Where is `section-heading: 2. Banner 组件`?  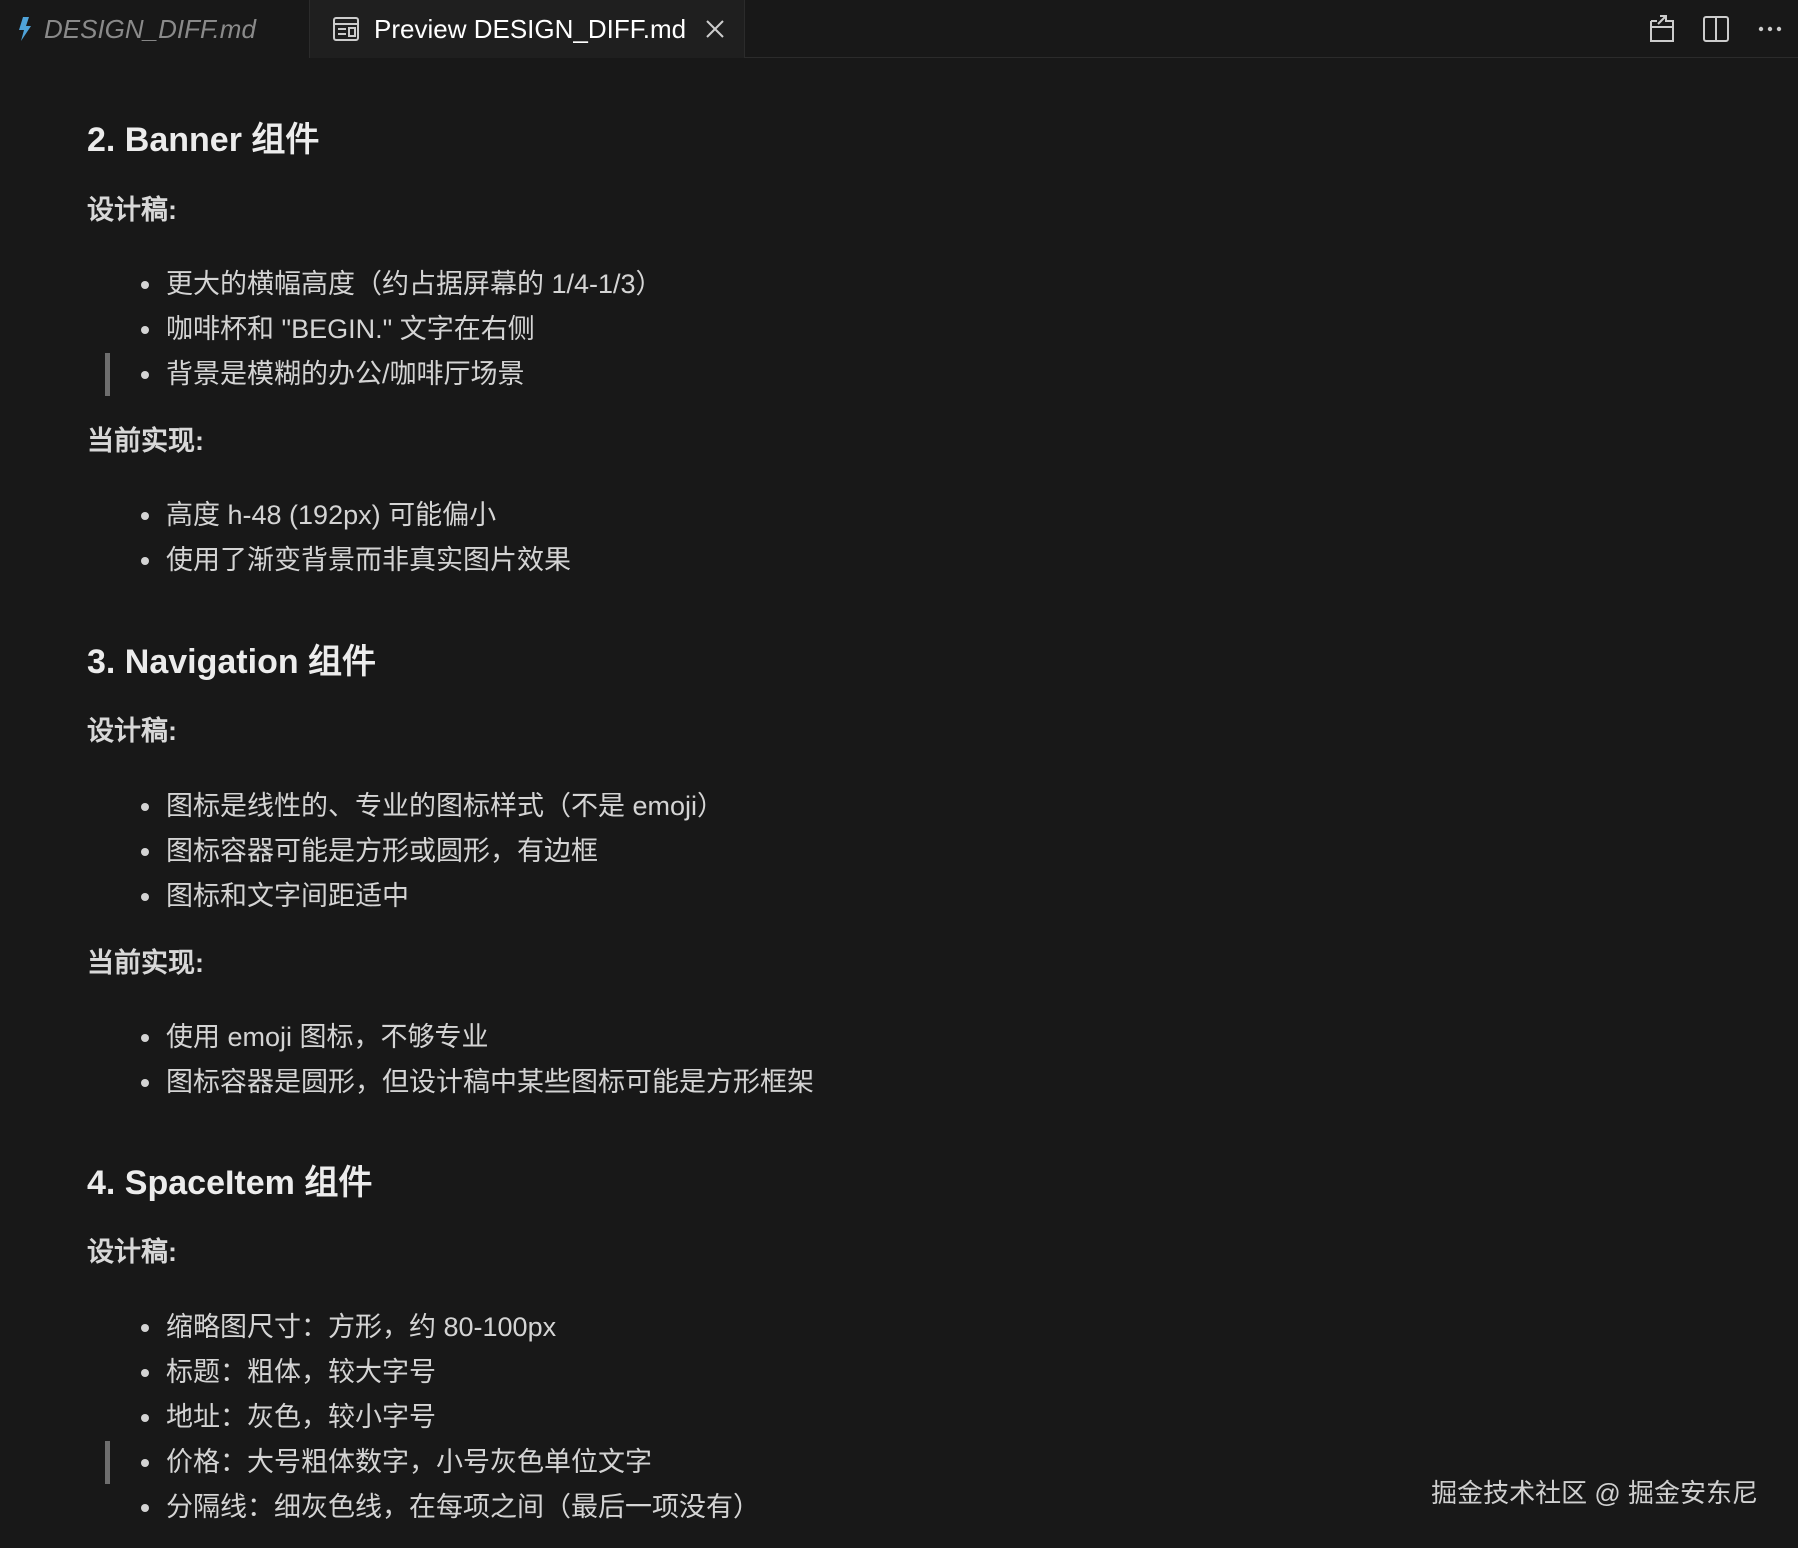
section-heading: 2. Banner 组件 is located at coordinates (203, 140).